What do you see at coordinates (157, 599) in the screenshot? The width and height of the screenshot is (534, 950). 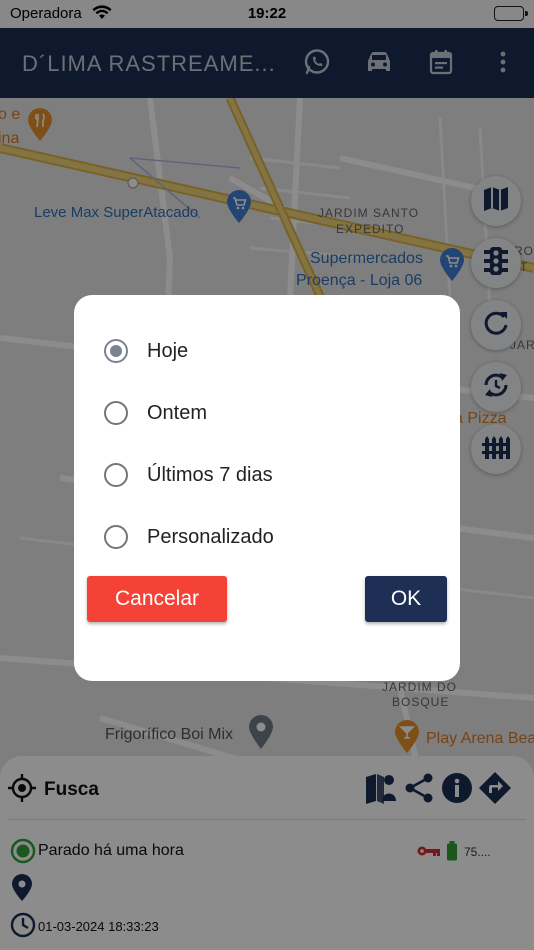 I see `cancel-button: Cancelar` at bounding box center [157, 599].